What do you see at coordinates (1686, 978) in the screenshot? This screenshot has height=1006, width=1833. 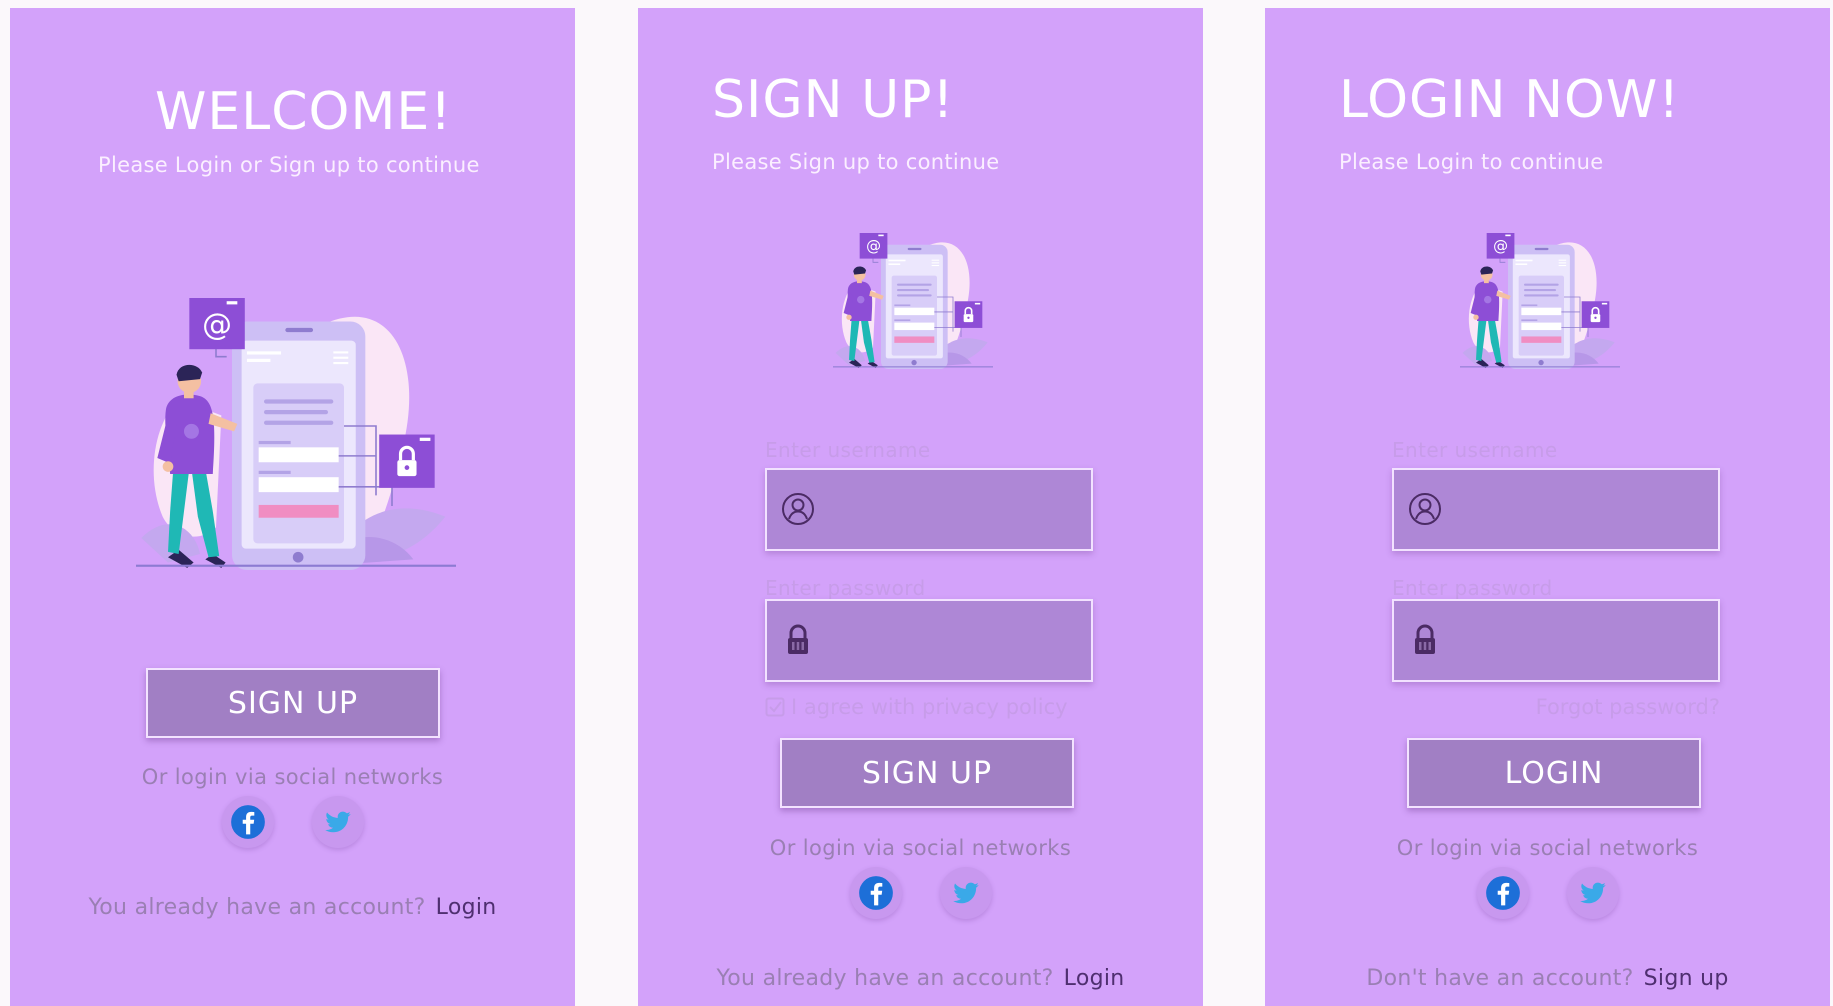 I see `signup-link: Sign up` at bounding box center [1686, 978].